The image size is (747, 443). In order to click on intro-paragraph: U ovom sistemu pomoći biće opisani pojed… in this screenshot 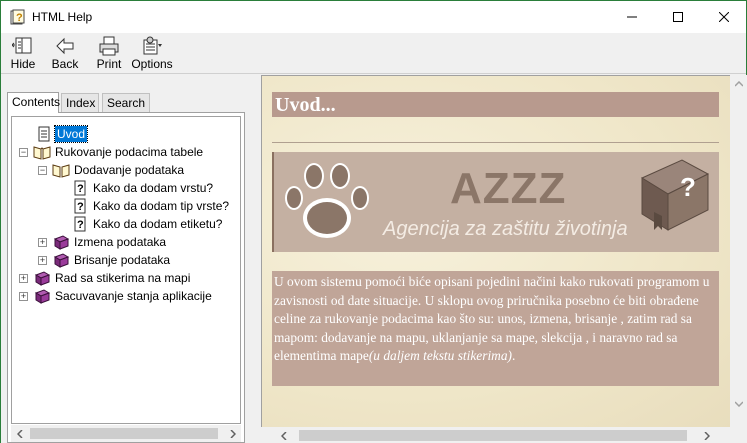, I will do `click(496, 319)`.